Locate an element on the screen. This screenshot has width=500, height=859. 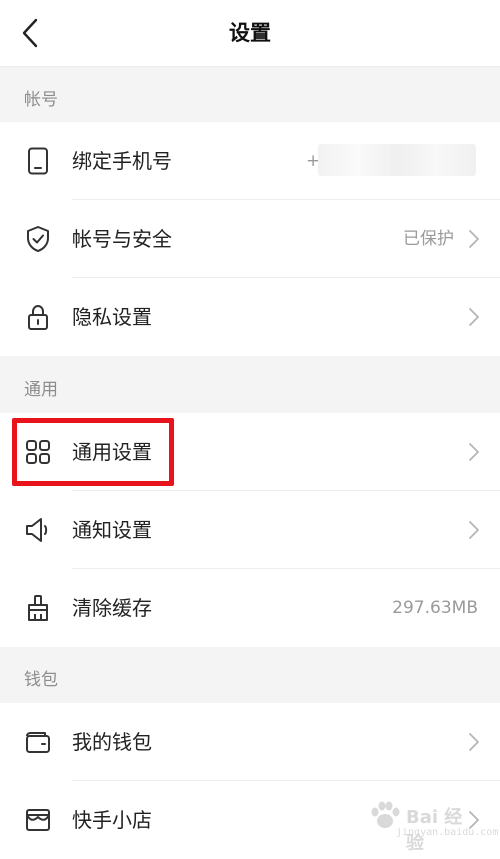
row-label: 清除缓存 is located at coordinates (112, 608).